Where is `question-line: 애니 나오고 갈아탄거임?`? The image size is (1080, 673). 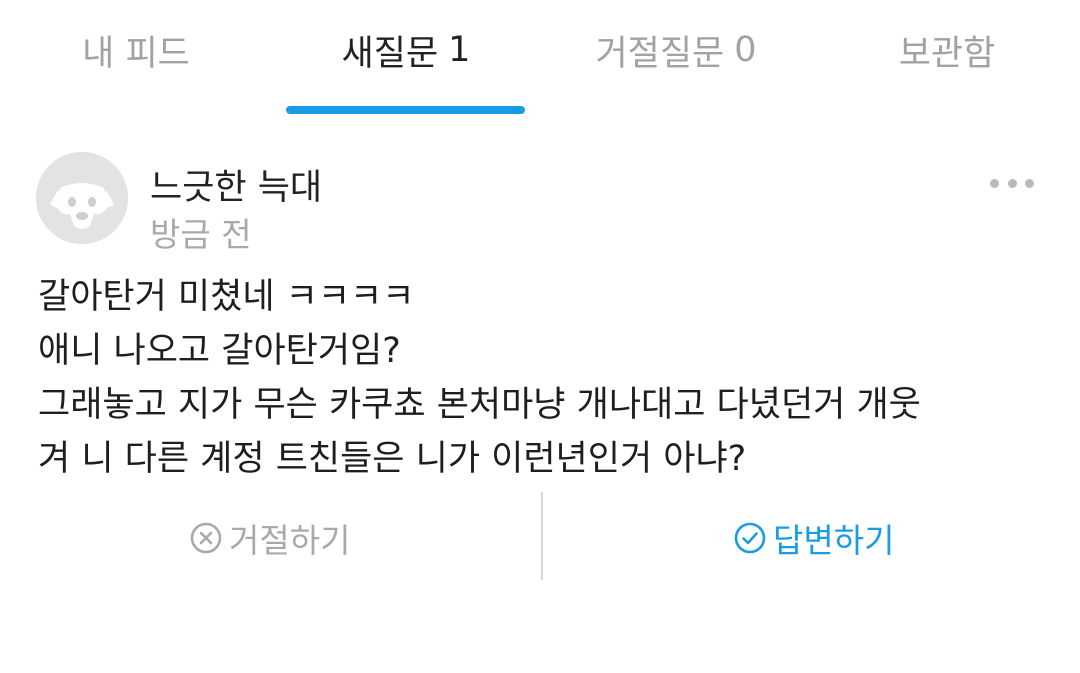
question-line: 애니 나오고 갈아탄거임? is located at coordinates (219, 351).